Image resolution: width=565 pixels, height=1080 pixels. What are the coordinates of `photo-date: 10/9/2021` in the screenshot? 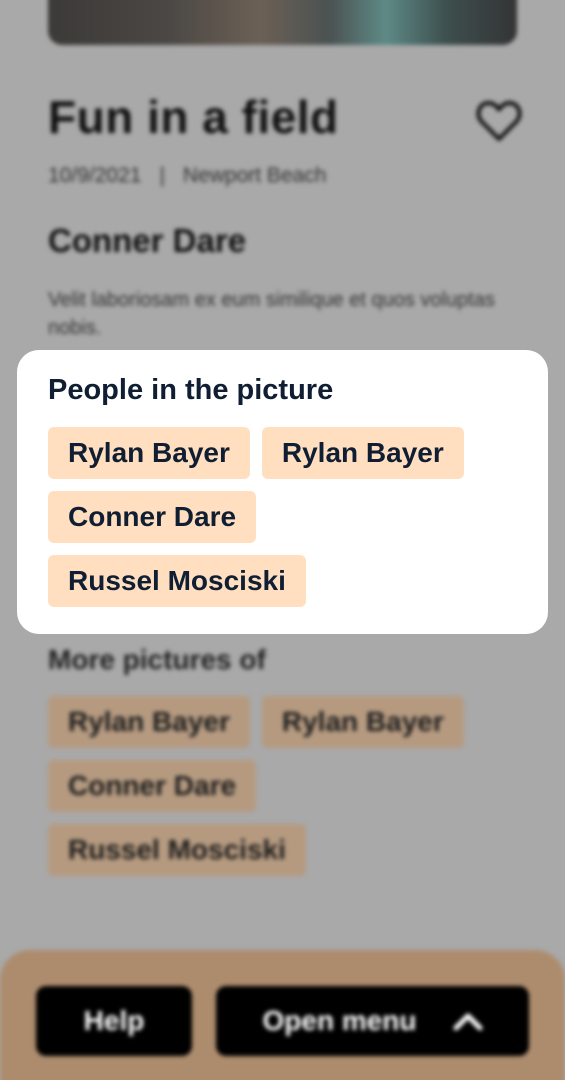 It's located at (95, 175).